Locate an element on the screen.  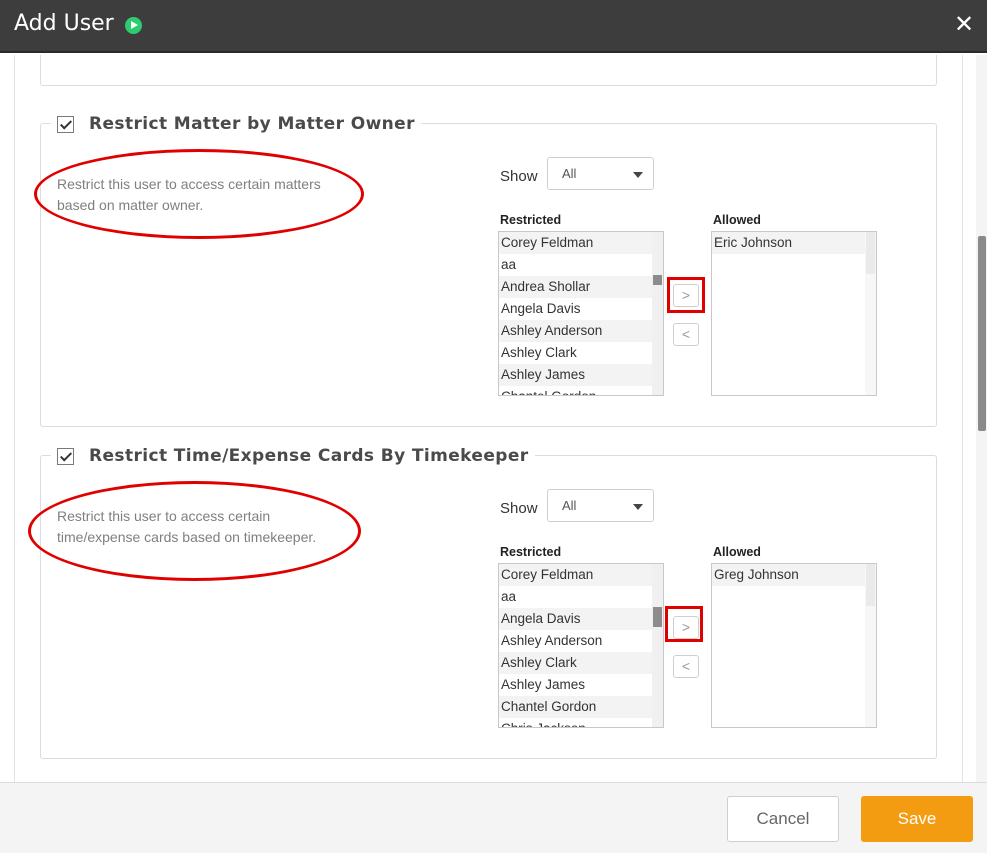
restrict-matter-checkbox is located at coordinates (65, 124).